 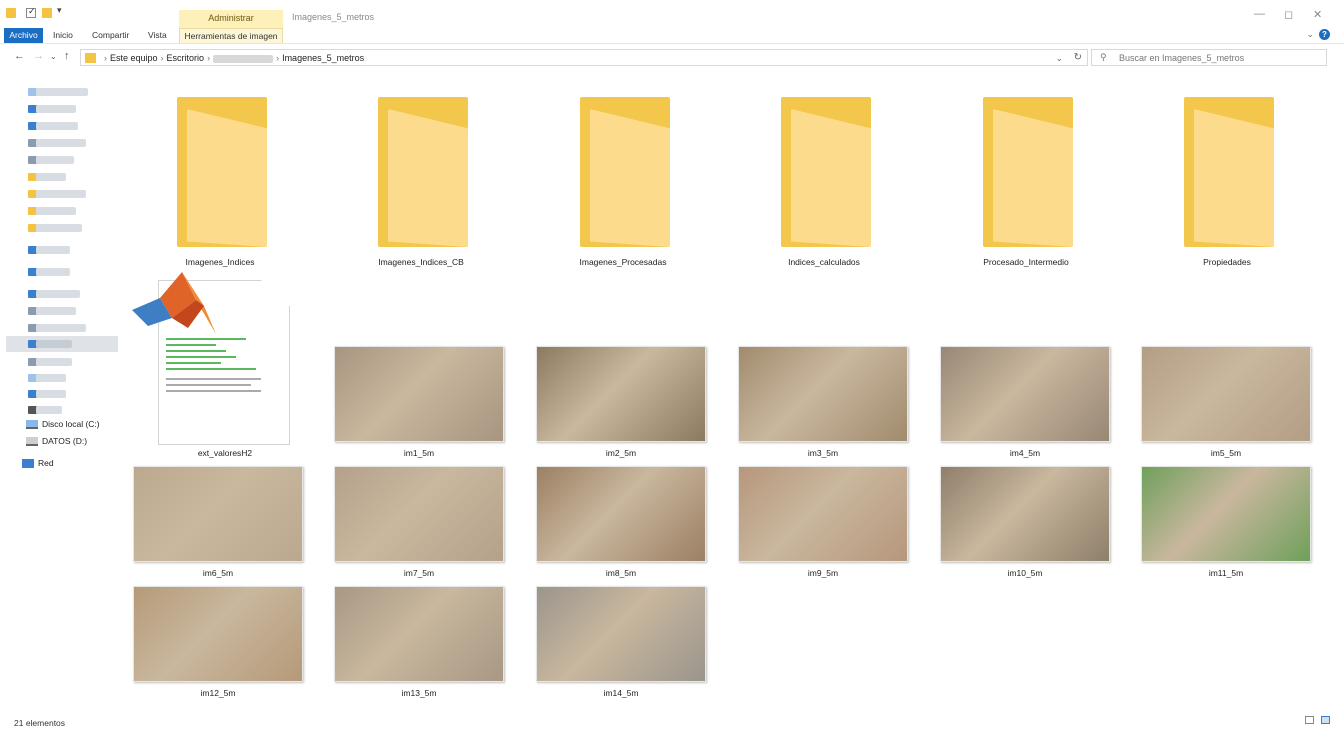 What do you see at coordinates (40, 723) in the screenshot?
I see `status-item-count: 21 elementos` at bounding box center [40, 723].